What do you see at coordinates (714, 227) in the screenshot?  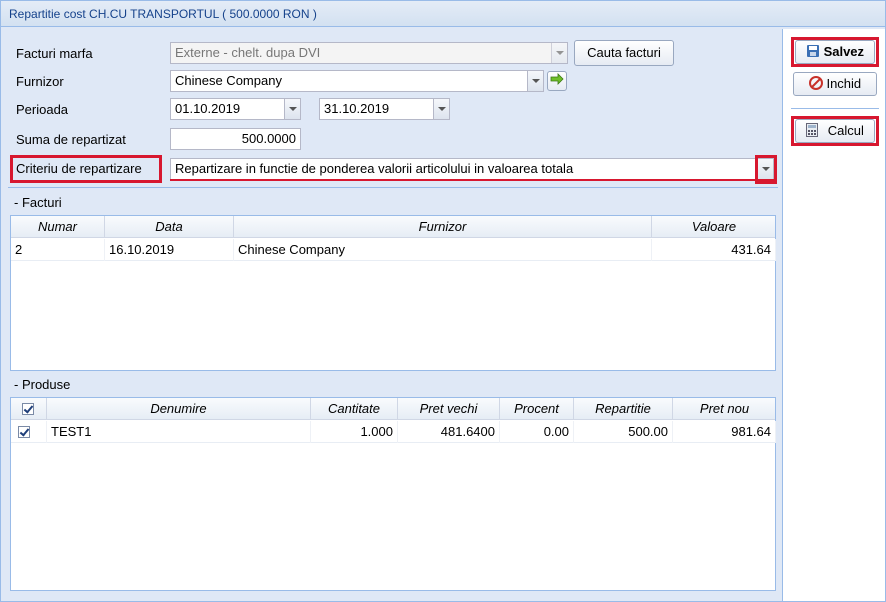 I see `col-valoare: Valoare` at bounding box center [714, 227].